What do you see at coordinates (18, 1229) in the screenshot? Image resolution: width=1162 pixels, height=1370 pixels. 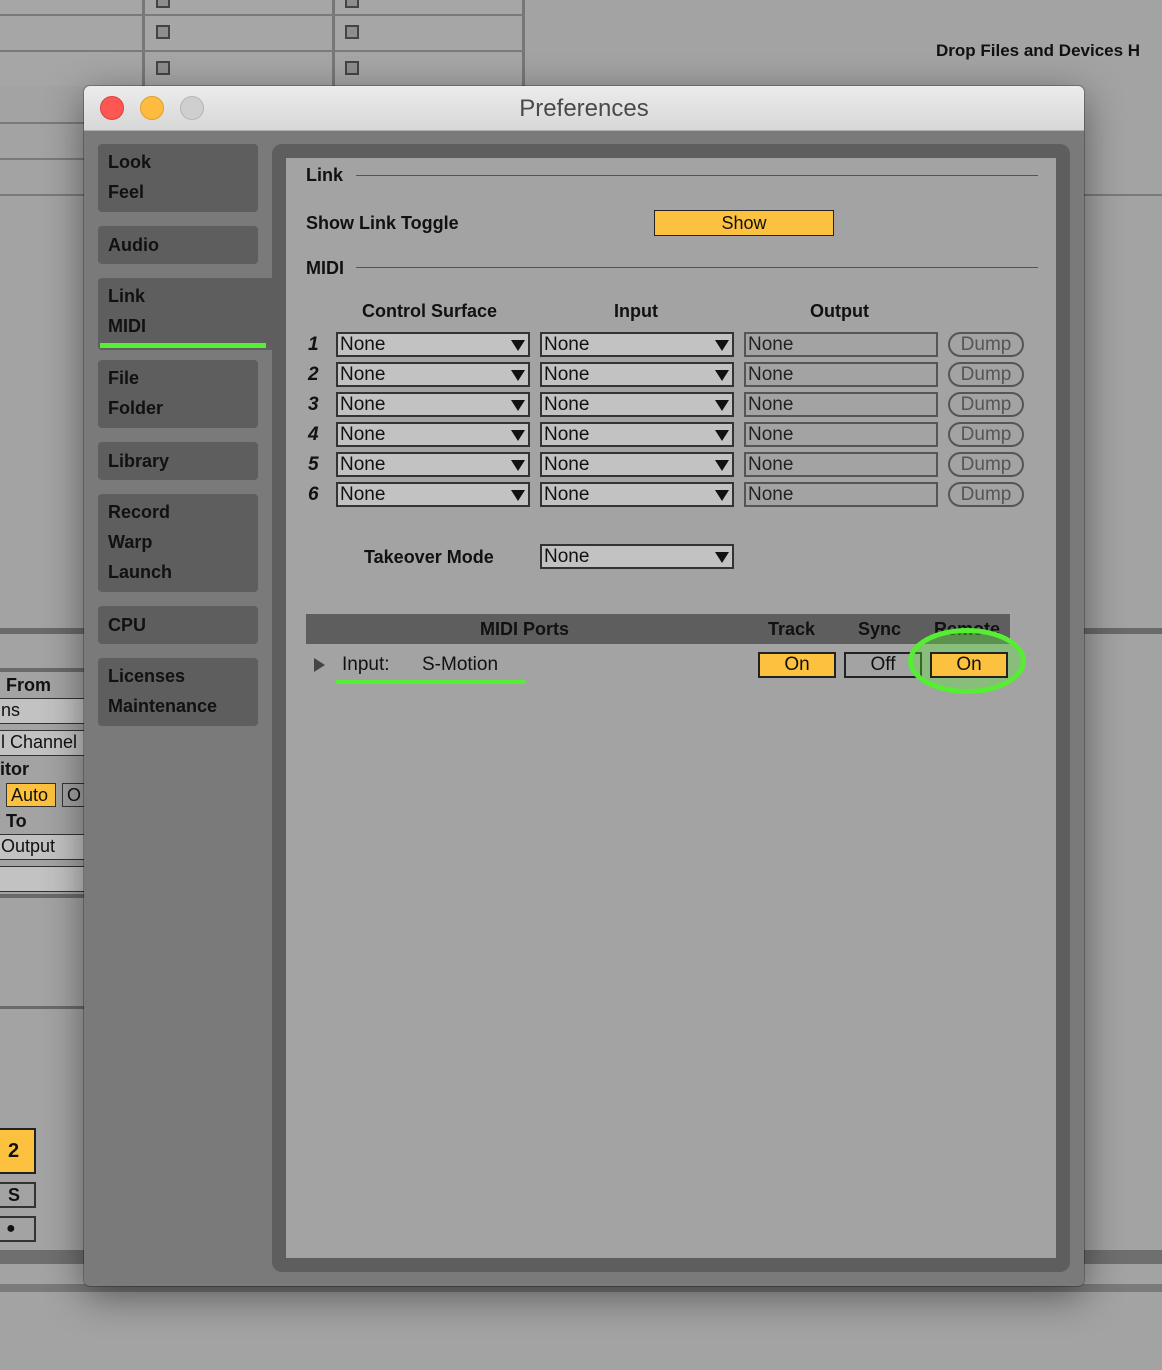 I see `arm-record-button: ●` at bounding box center [18, 1229].